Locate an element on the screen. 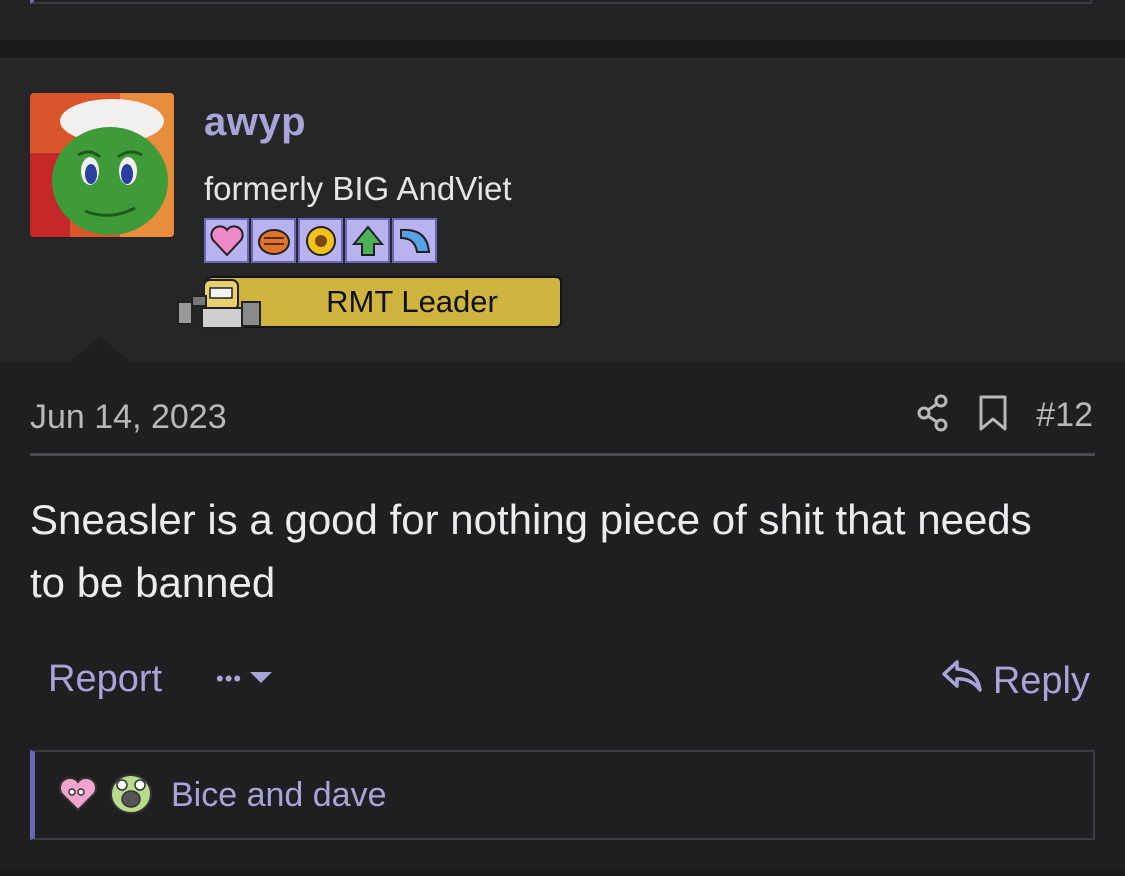  reply-icon is located at coordinates (962, 681).